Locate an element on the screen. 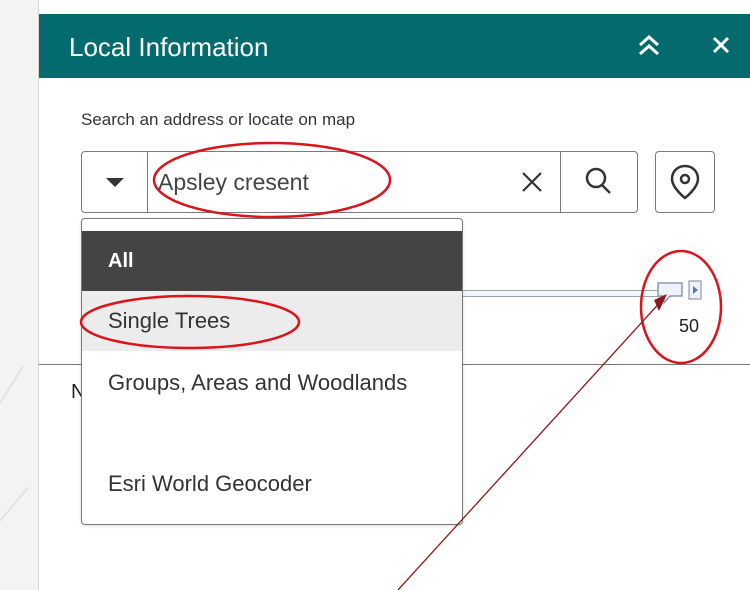  clear-search-button is located at coordinates (532, 182).